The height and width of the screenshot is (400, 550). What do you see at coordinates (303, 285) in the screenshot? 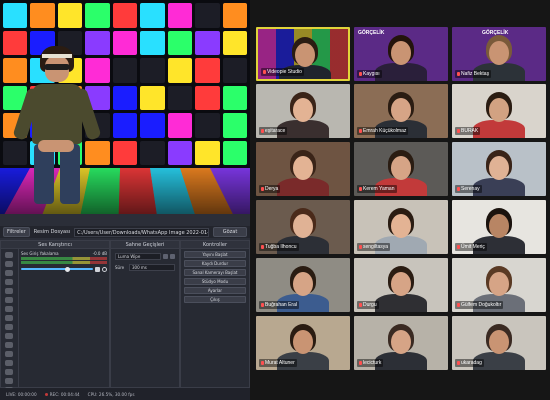
I see `participant-tile: Buğrahan Eral` at bounding box center [303, 285].